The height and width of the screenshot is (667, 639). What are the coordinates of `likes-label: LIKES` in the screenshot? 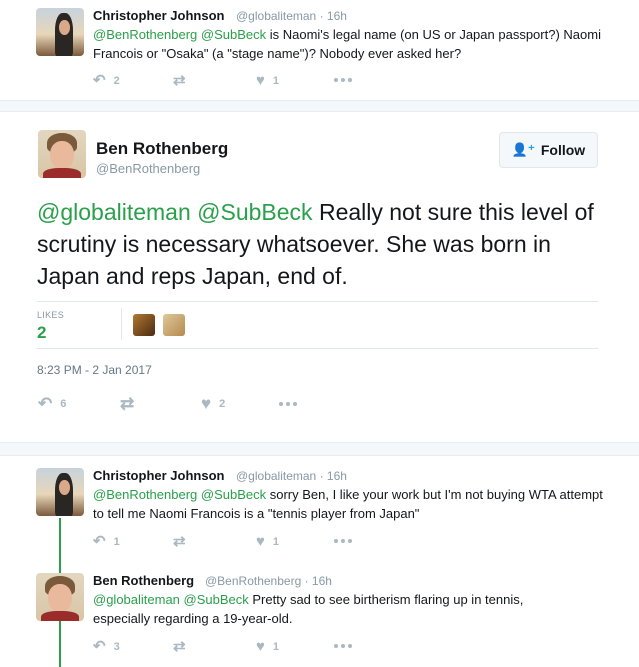 It's located at (50, 315).